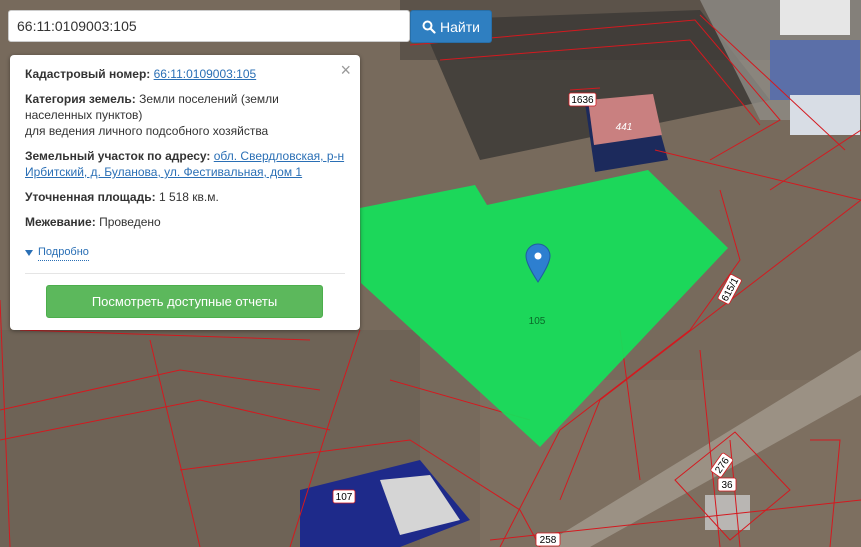  I want to click on area-label: Уточненная площадь:, so click(90, 197).